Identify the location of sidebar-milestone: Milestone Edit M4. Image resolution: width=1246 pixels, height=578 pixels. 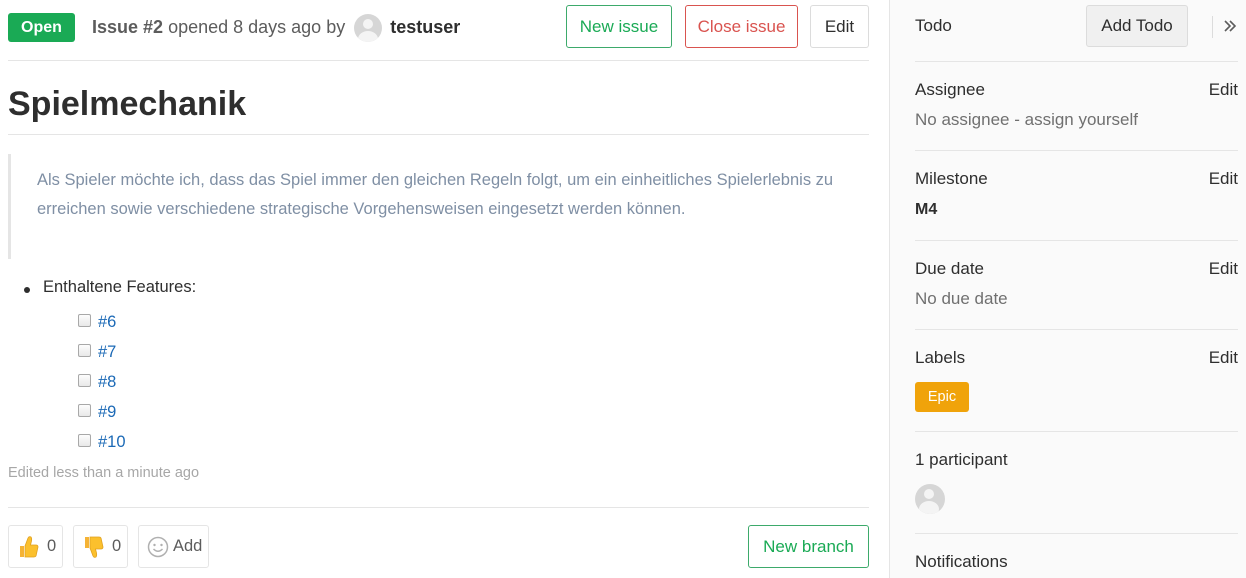
(1076, 196).